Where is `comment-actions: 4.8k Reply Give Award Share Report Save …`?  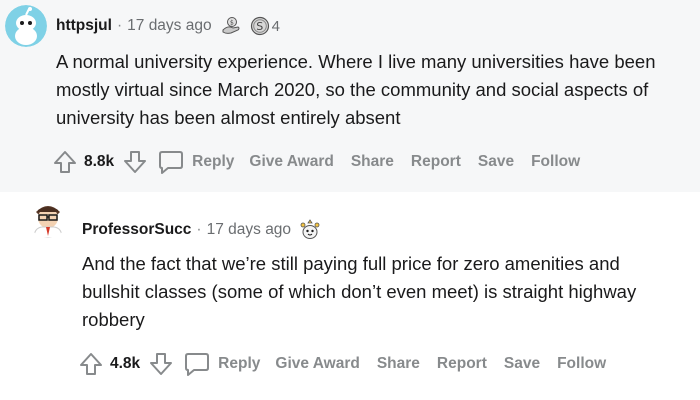 comment-actions: 4.8k Reply Give Award Share Report Save … is located at coordinates (350, 364).